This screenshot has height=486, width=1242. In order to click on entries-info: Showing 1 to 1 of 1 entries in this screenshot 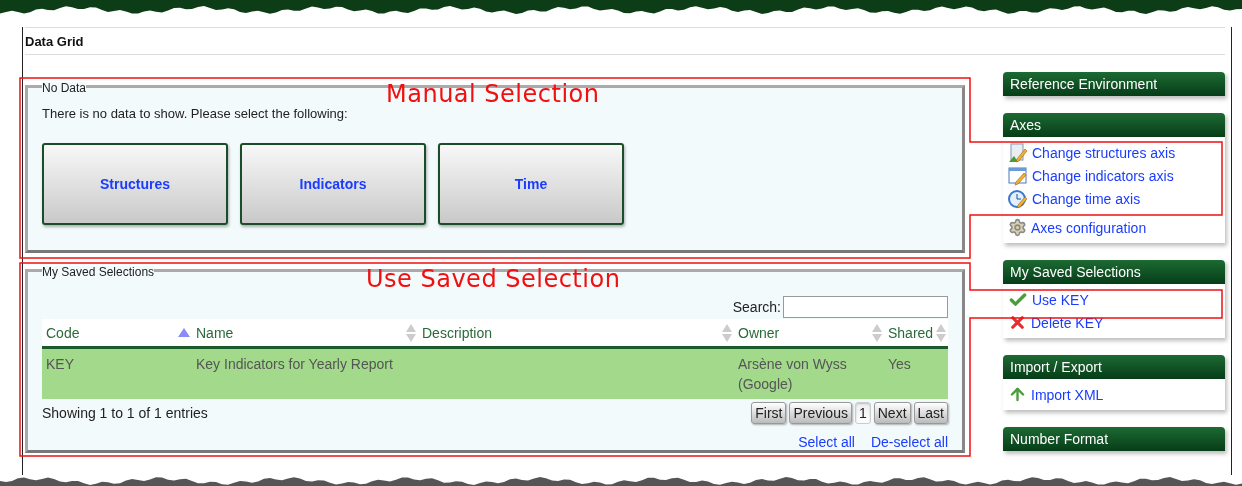, I will do `click(125, 413)`.